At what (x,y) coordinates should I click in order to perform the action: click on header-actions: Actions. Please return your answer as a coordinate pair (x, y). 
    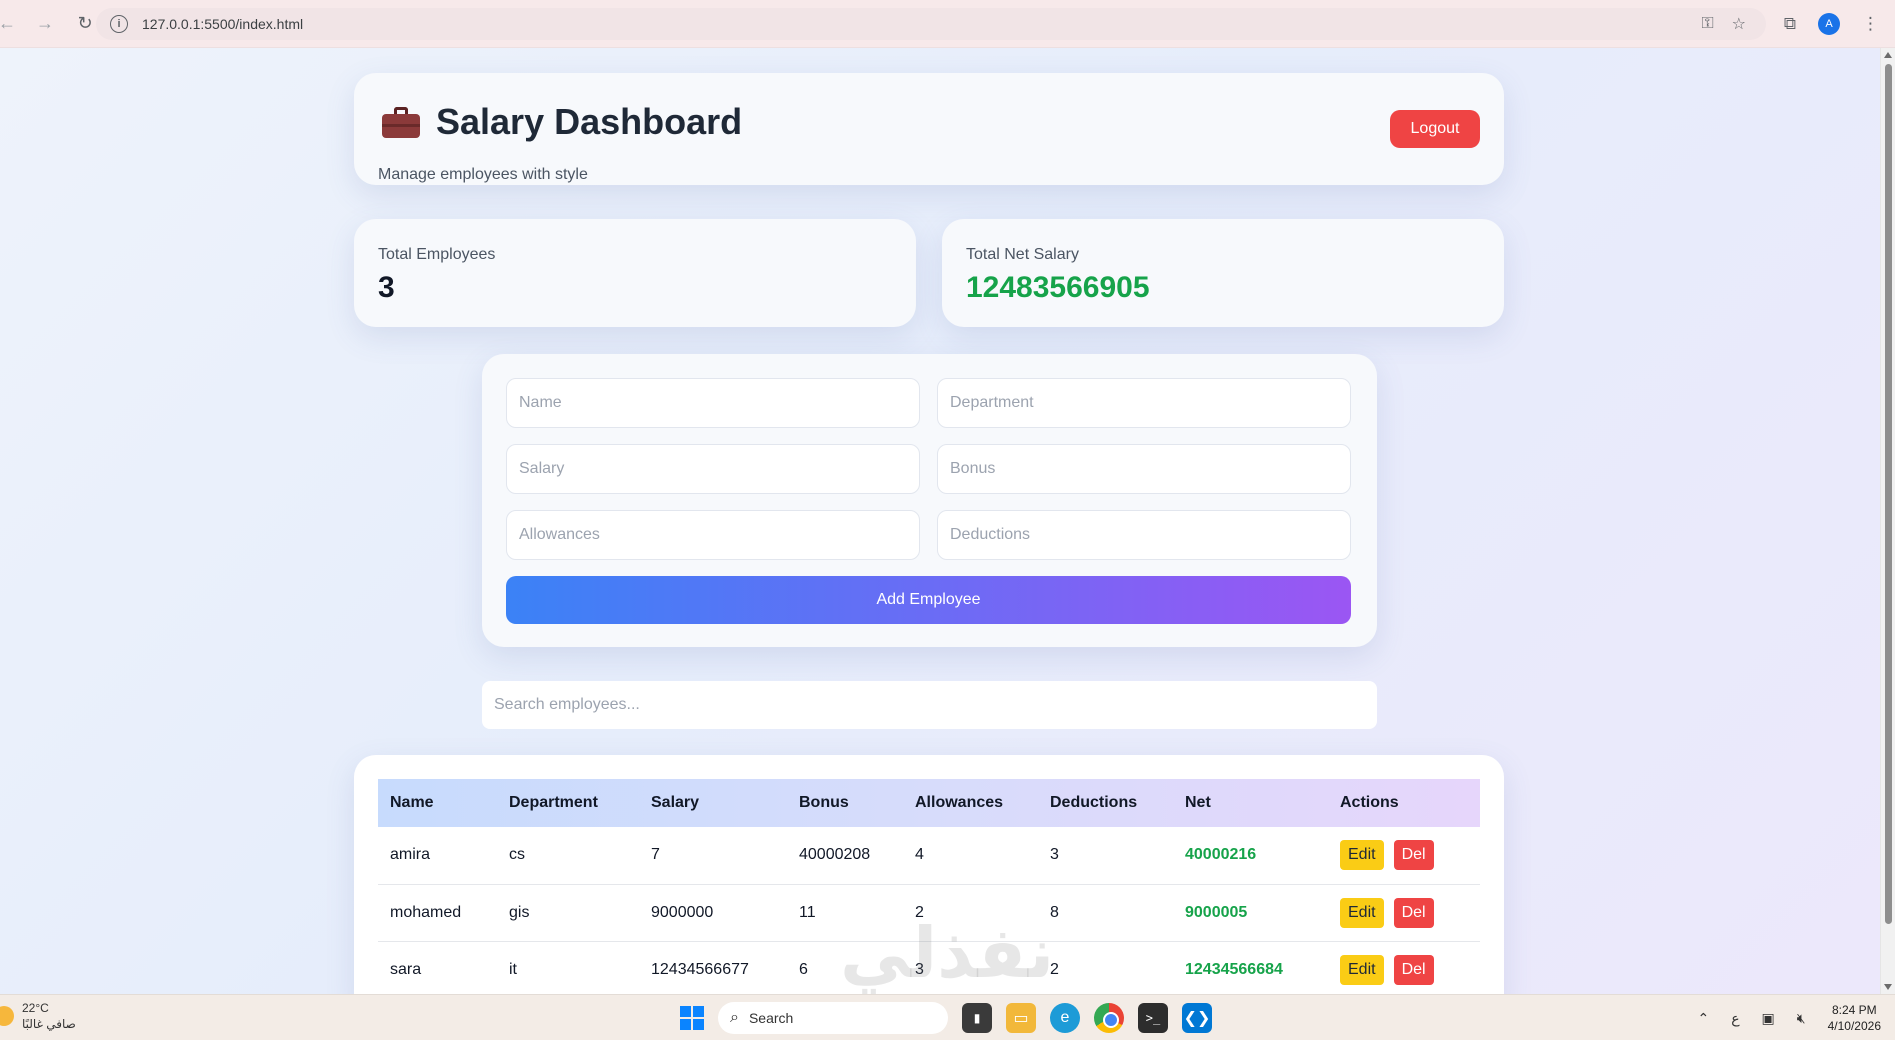
    Looking at the image, I should click on (1369, 802).